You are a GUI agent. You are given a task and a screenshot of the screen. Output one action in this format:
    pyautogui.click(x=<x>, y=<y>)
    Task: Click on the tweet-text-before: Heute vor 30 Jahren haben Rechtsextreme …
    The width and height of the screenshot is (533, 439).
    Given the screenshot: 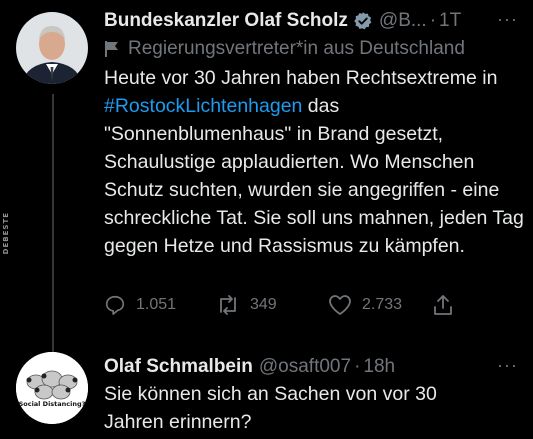 What is the action you would take?
    pyautogui.click(x=301, y=78)
    